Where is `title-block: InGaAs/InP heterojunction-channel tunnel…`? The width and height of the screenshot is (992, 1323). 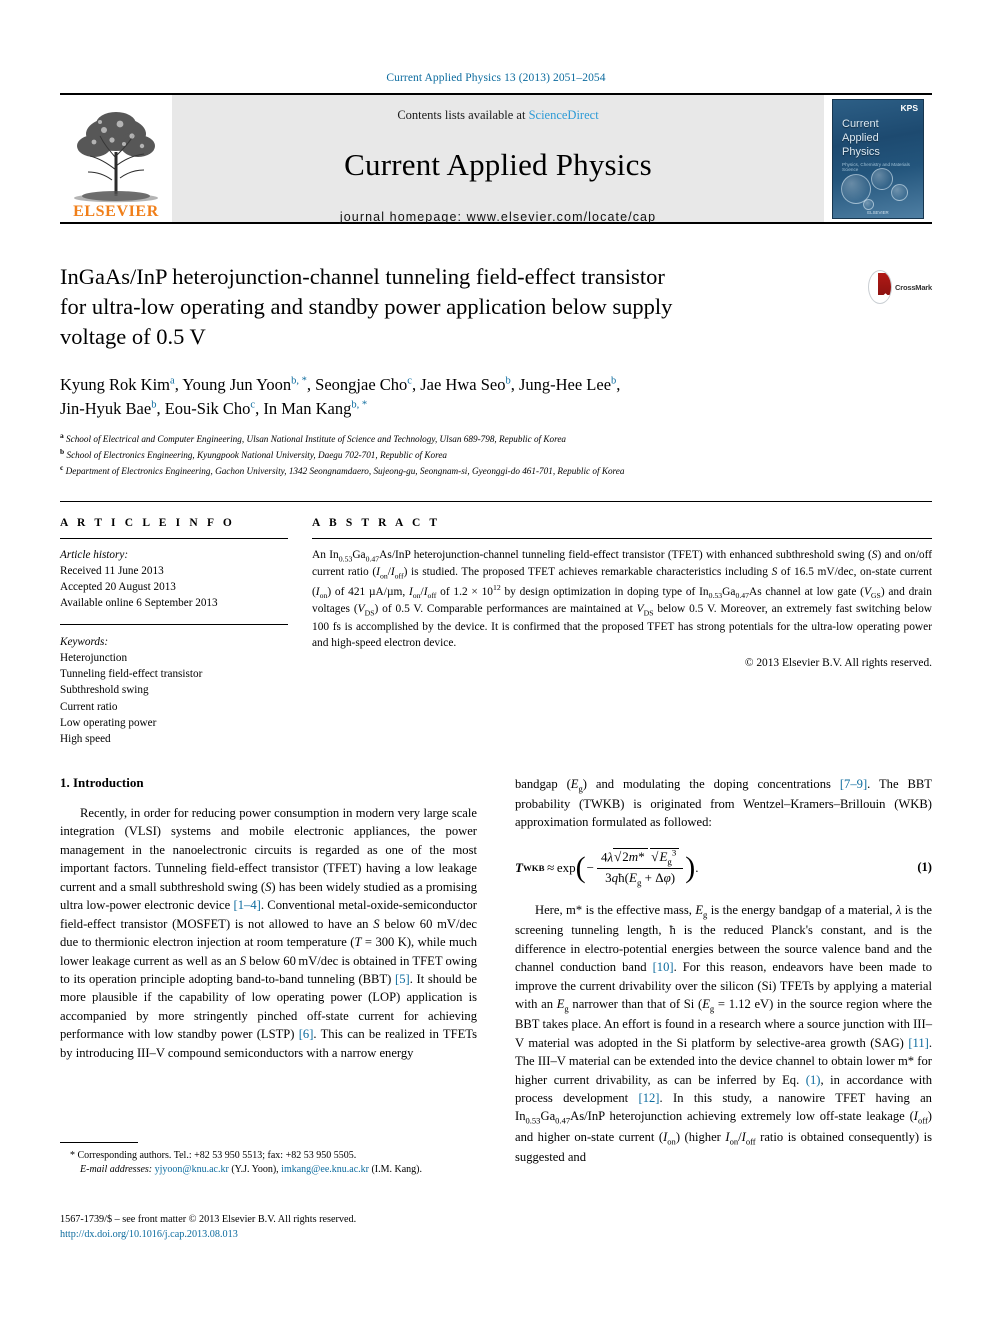
title-block: InGaAs/InP heterojunction-channel tunnel… is located at coordinates (496, 307).